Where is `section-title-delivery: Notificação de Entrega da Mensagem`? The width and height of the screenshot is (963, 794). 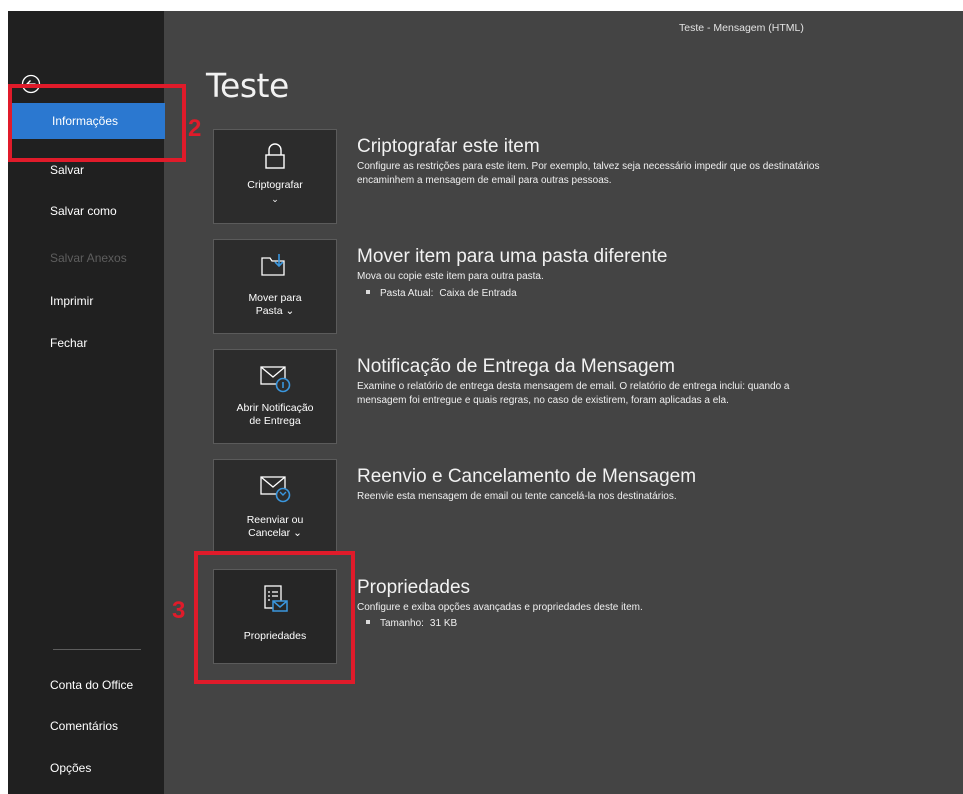 section-title-delivery: Notificação de Entrega da Mensagem is located at coordinates (516, 366).